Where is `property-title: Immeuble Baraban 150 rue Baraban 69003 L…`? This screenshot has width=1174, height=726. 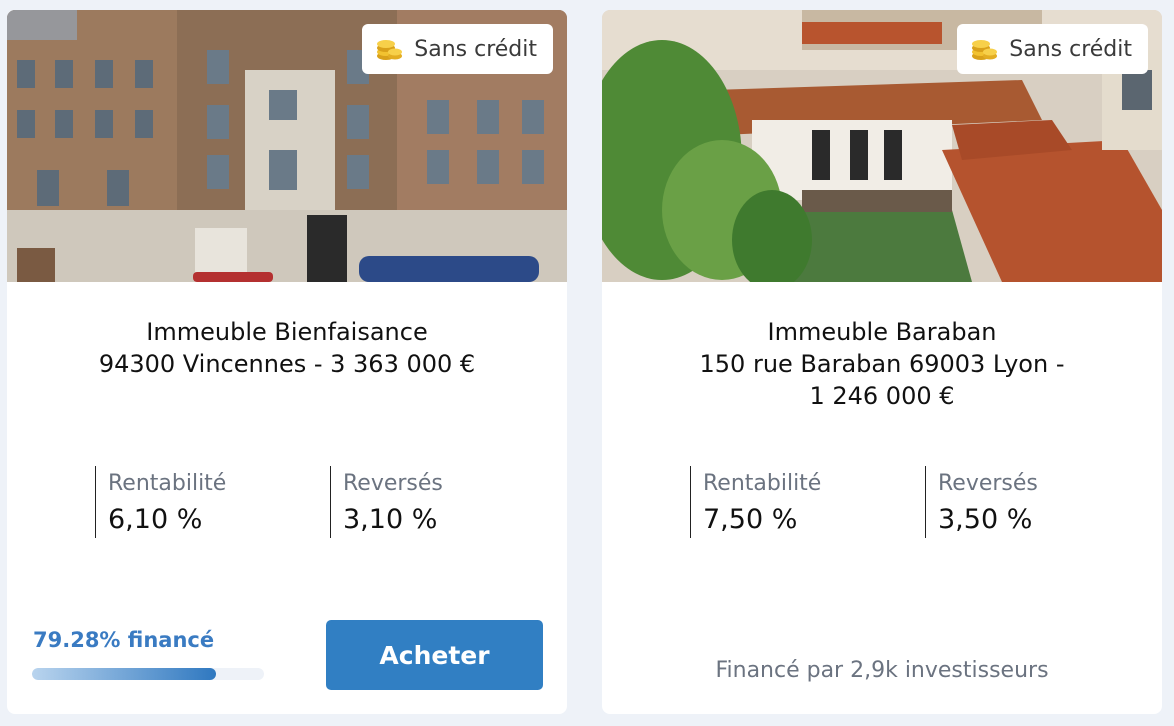
property-title: Immeuble Baraban 150 rue Baraban 69003 L… is located at coordinates (882, 364).